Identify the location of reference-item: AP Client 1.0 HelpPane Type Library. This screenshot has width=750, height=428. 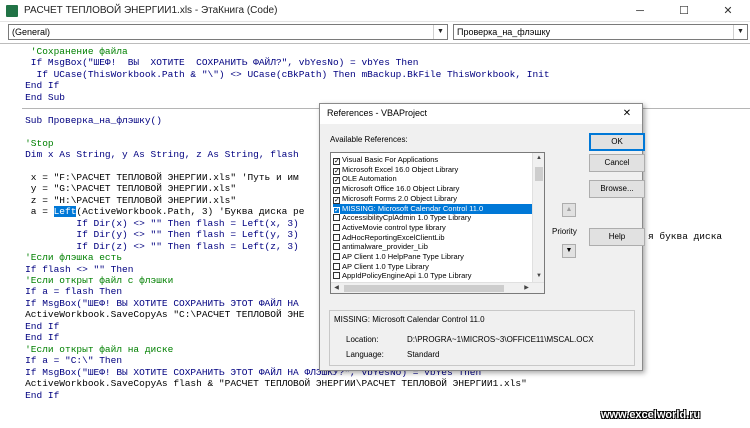
(432, 257).